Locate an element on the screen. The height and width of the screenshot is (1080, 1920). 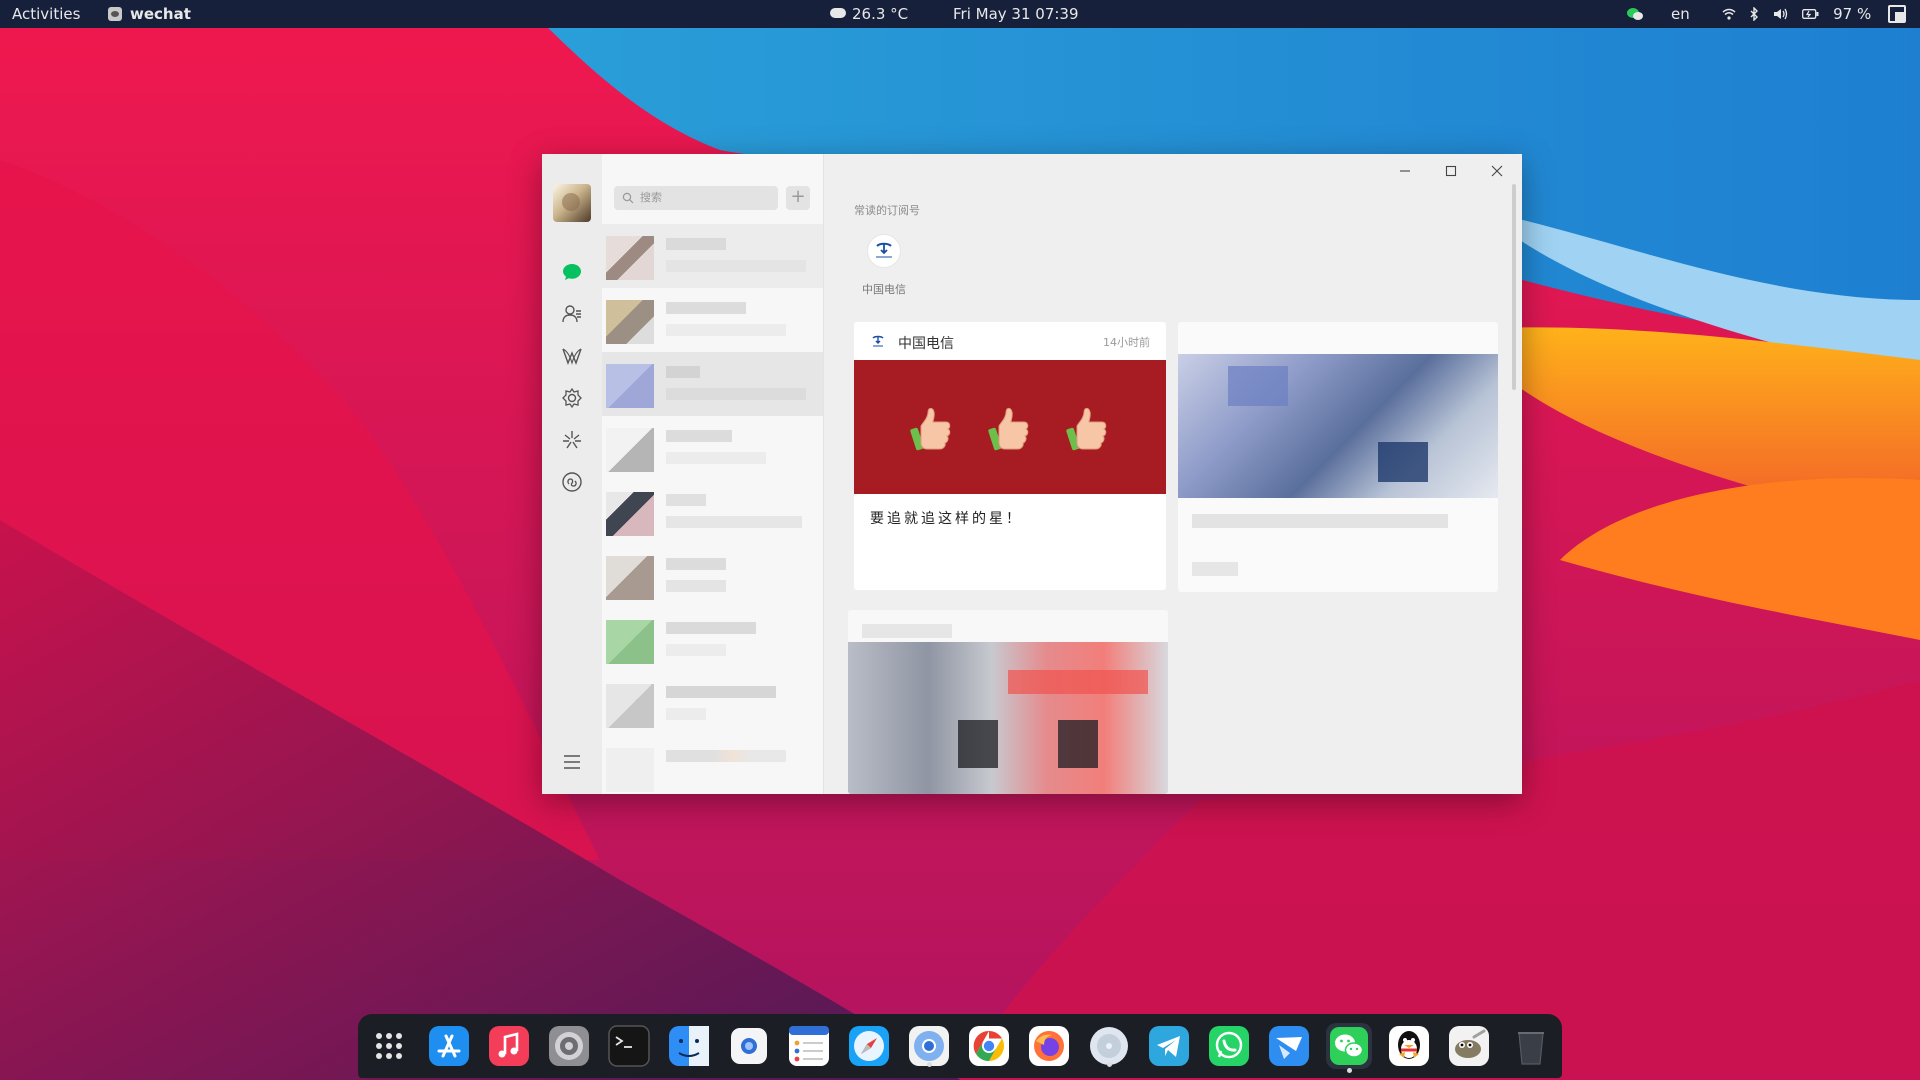
chromium-icon is located at coordinates (929, 1046).